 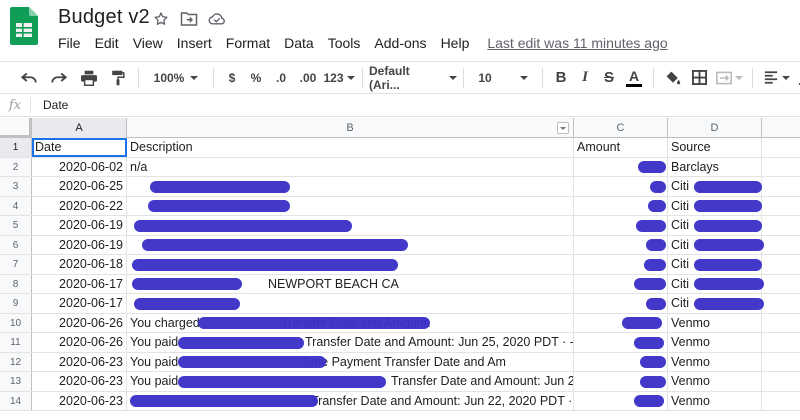 I want to click on print-icon, so click(x=89, y=78).